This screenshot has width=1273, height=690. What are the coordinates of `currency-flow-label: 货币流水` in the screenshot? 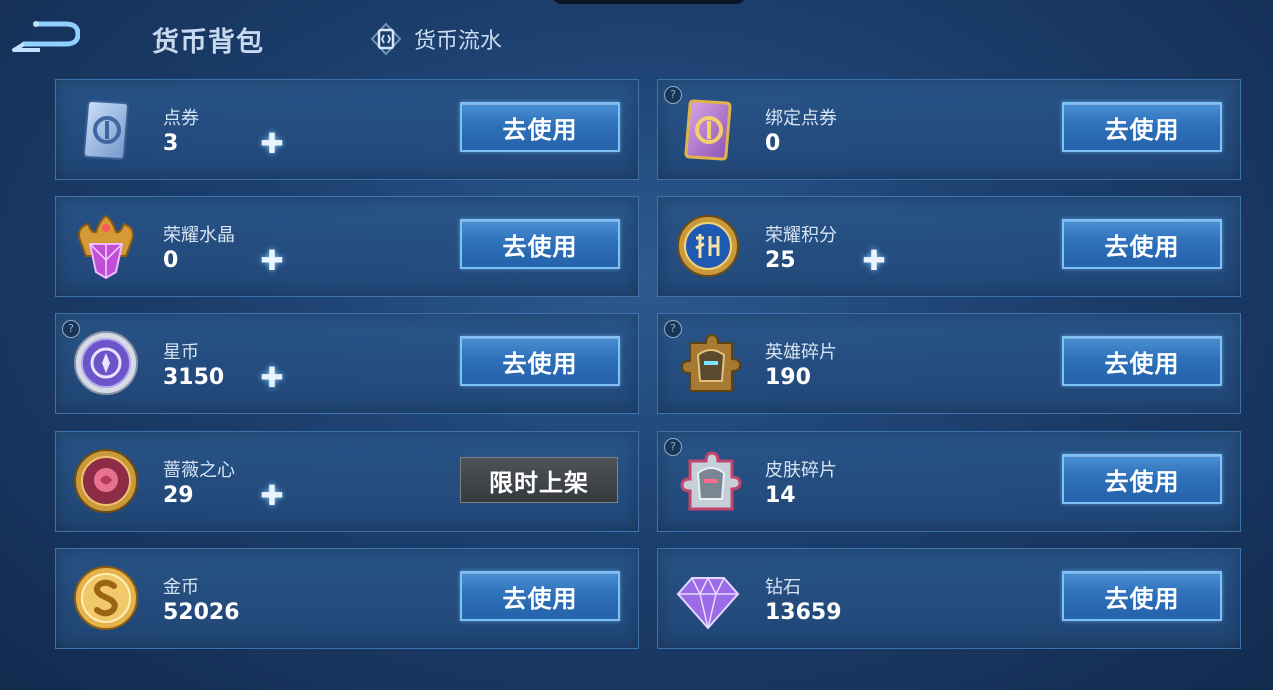 It's located at (458, 41).